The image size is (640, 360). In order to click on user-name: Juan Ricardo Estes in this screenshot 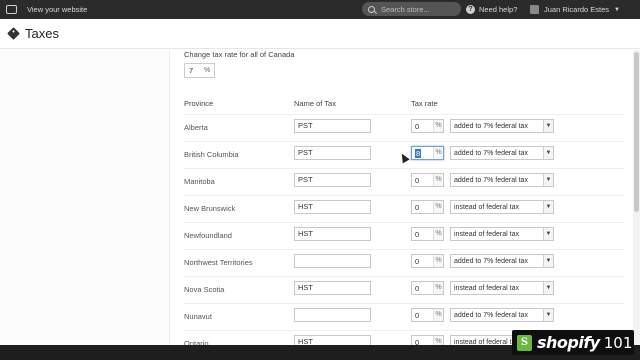, I will do `click(577, 9)`.